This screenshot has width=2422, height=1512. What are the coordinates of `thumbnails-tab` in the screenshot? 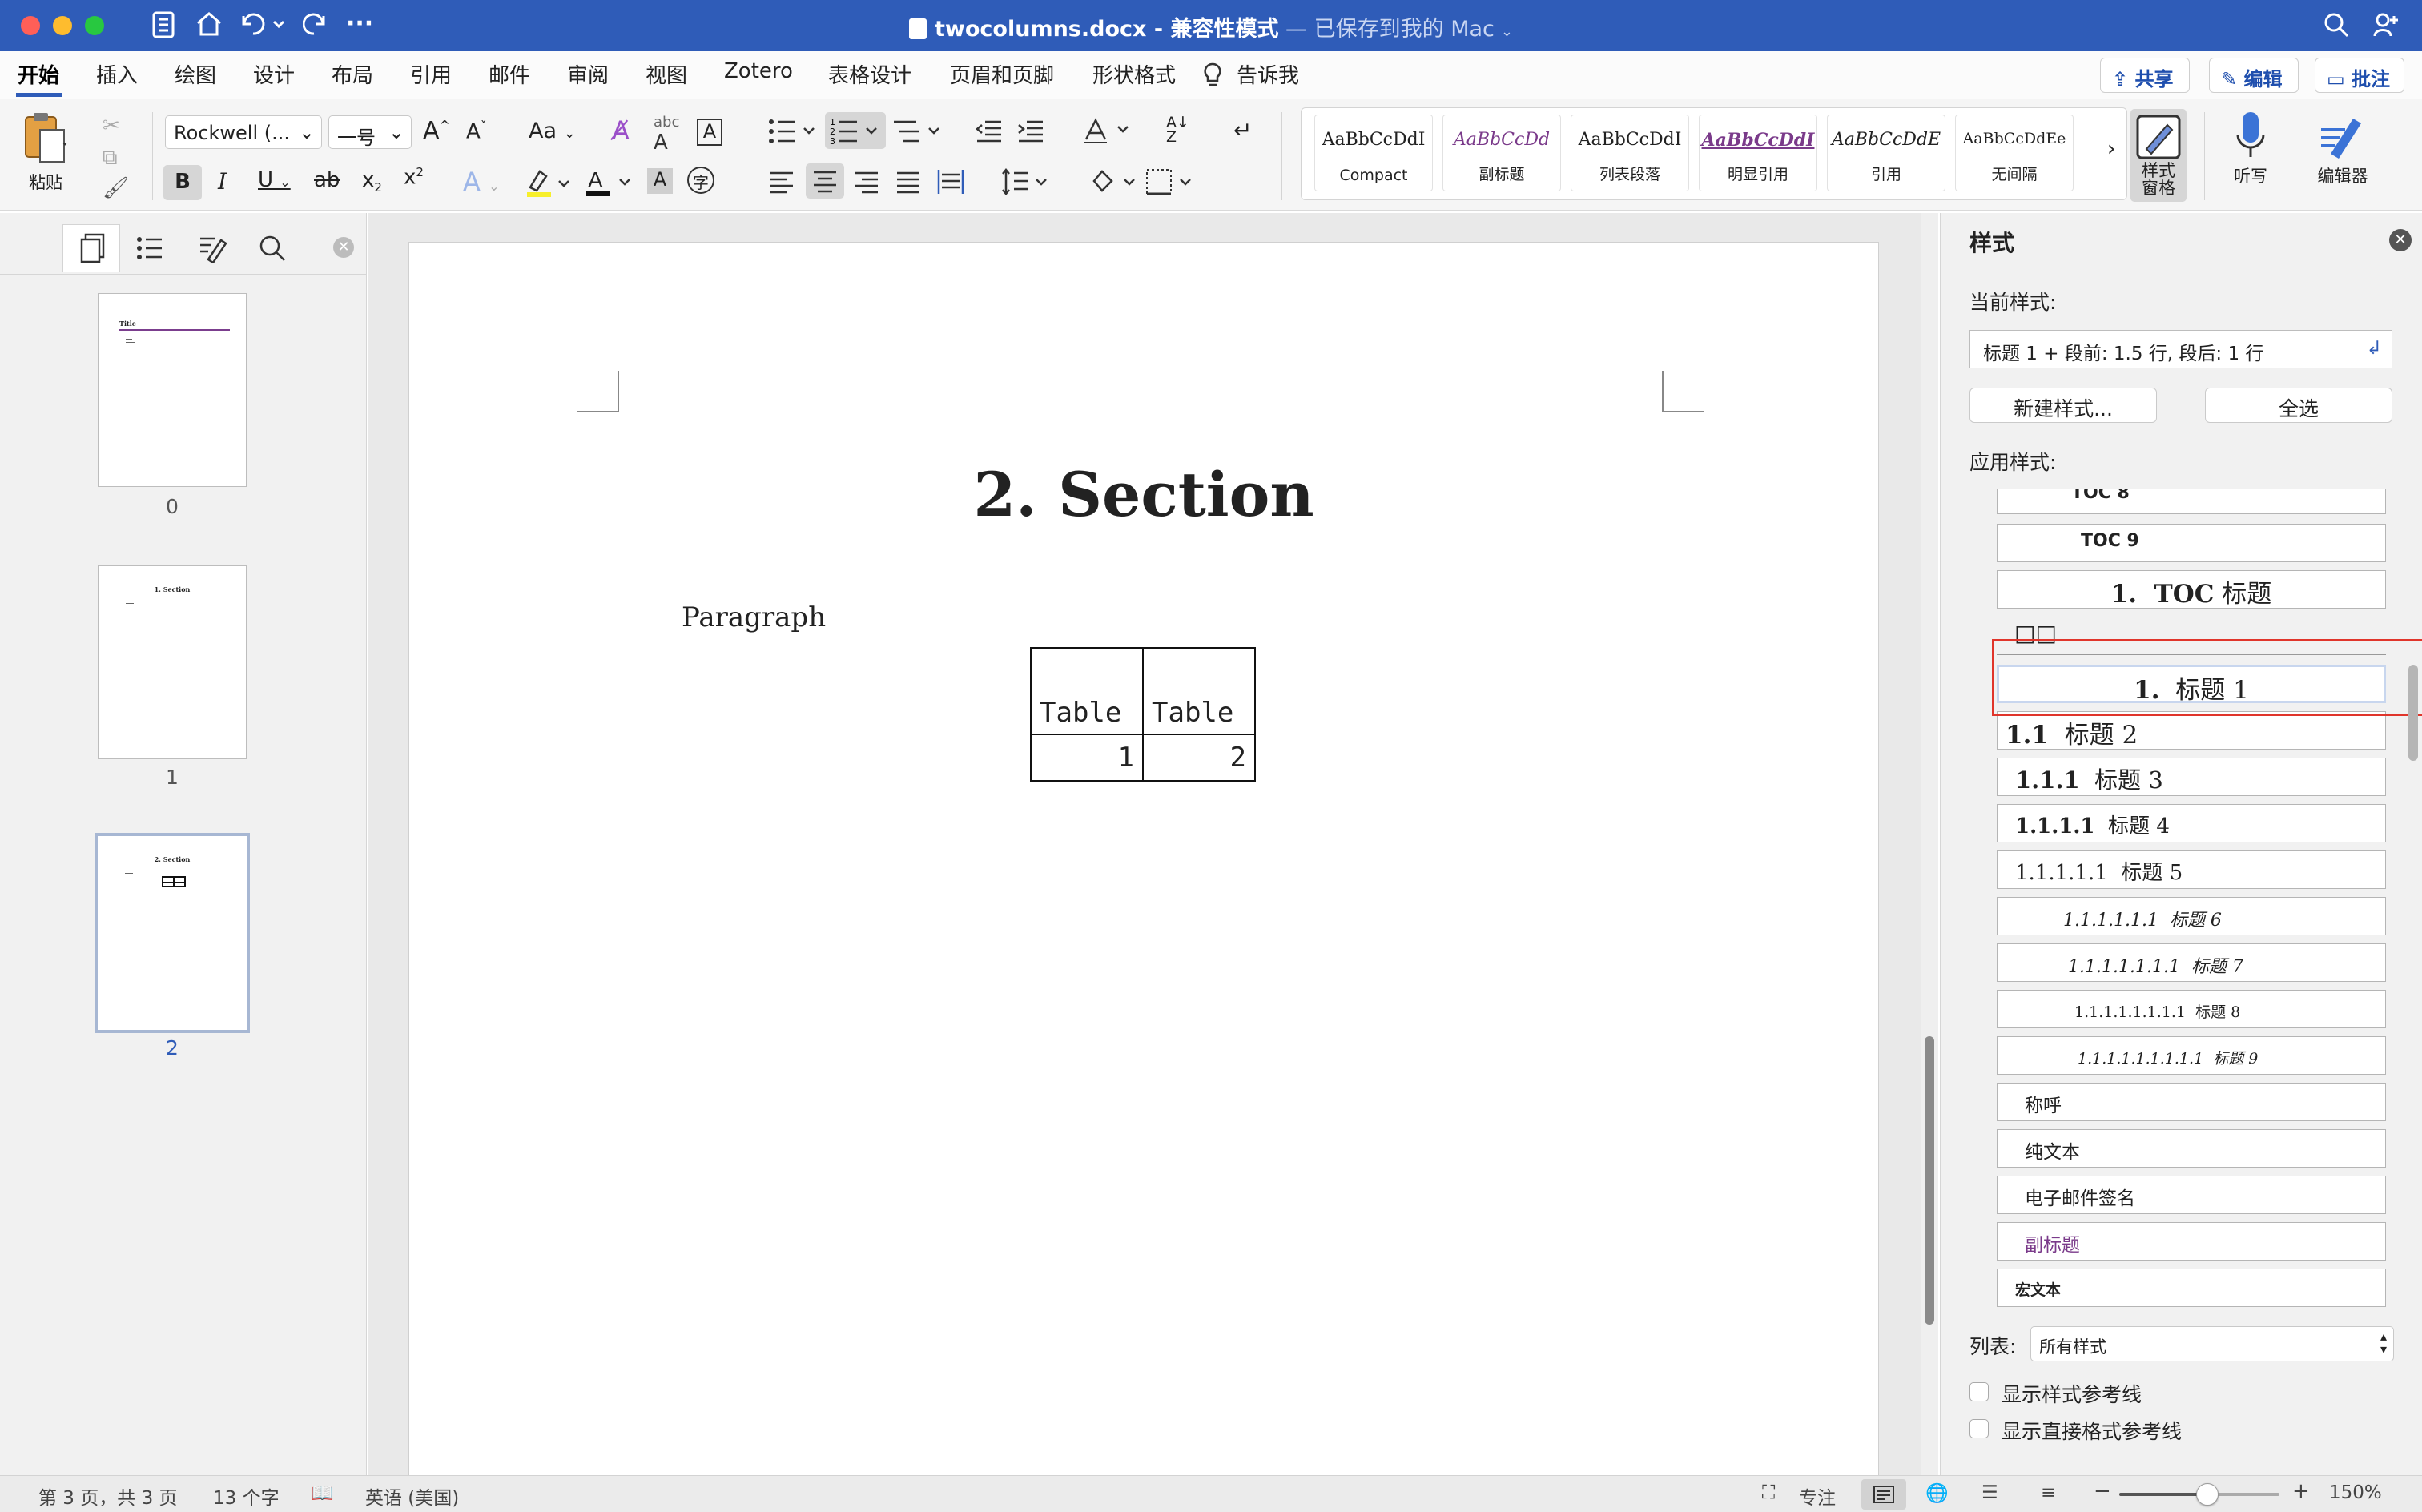 It's located at (91, 248).